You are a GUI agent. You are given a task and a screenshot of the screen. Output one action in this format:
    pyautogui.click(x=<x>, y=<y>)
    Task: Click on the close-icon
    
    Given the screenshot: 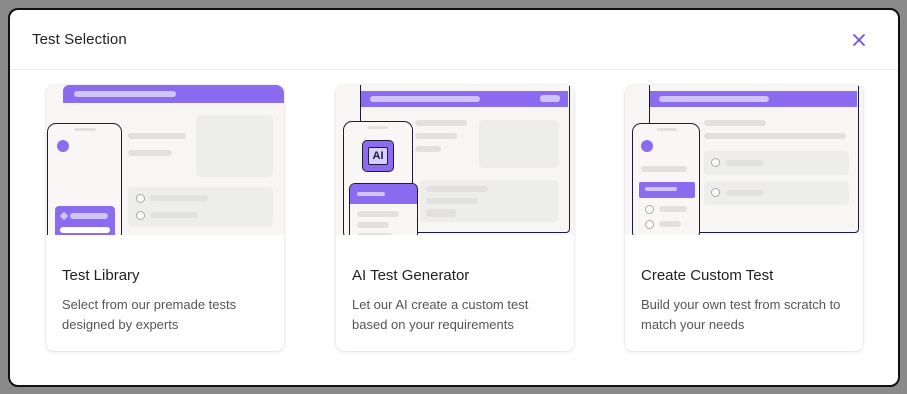 What is the action you would take?
    pyautogui.click(x=859, y=39)
    